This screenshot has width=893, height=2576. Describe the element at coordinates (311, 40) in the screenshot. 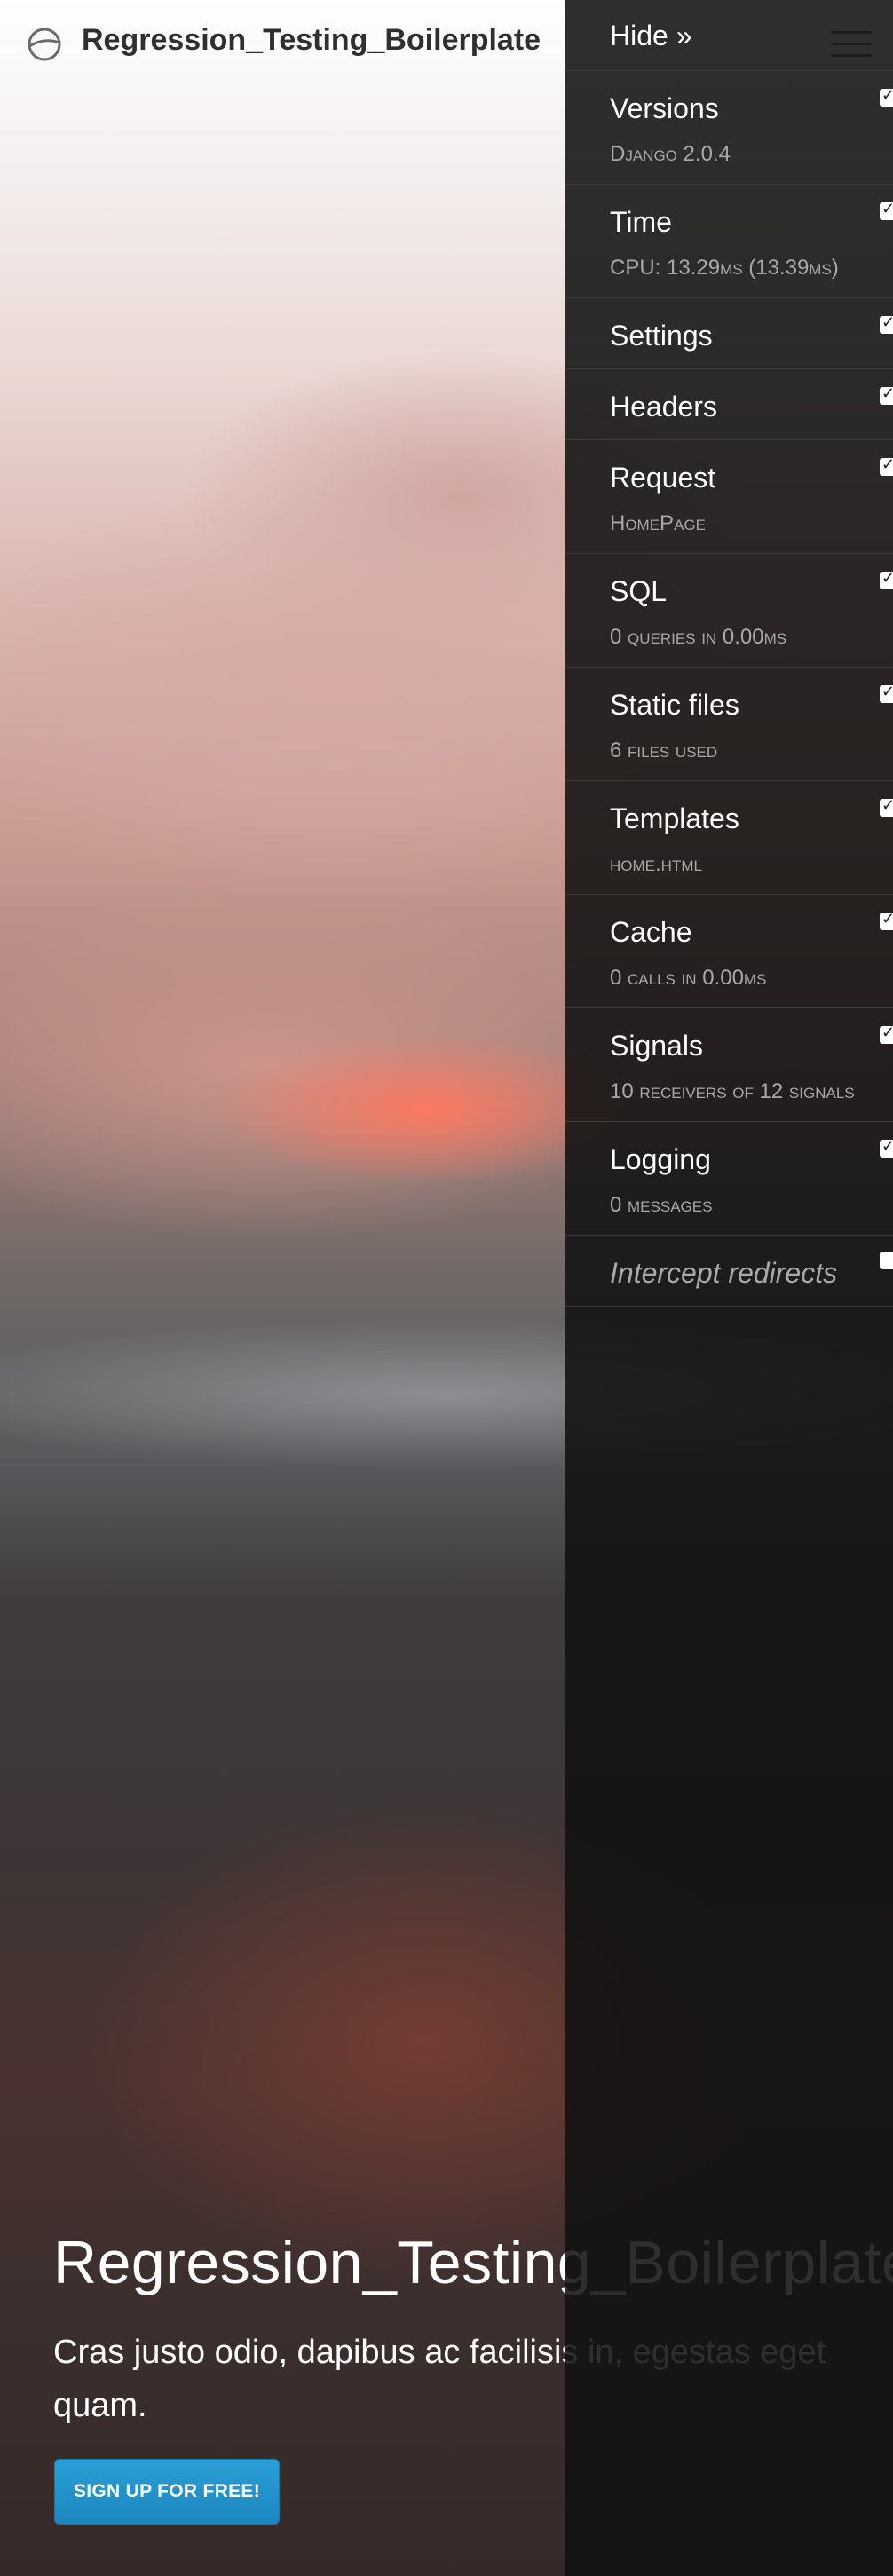

I see `brand-link: Regression_Testing_Boilerplate` at that location.